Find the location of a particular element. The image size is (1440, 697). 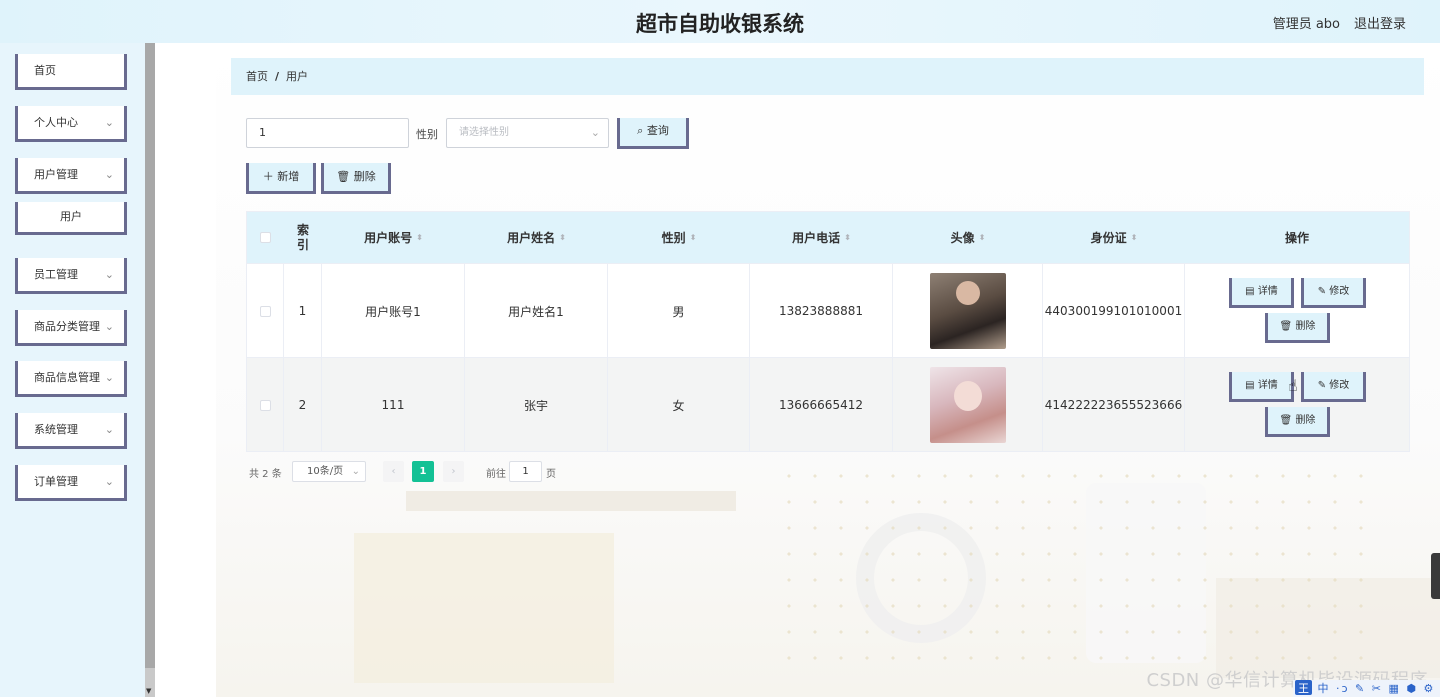

sidebar-item-staff-management: 员工管理 ⌄ is located at coordinates (71, 276).